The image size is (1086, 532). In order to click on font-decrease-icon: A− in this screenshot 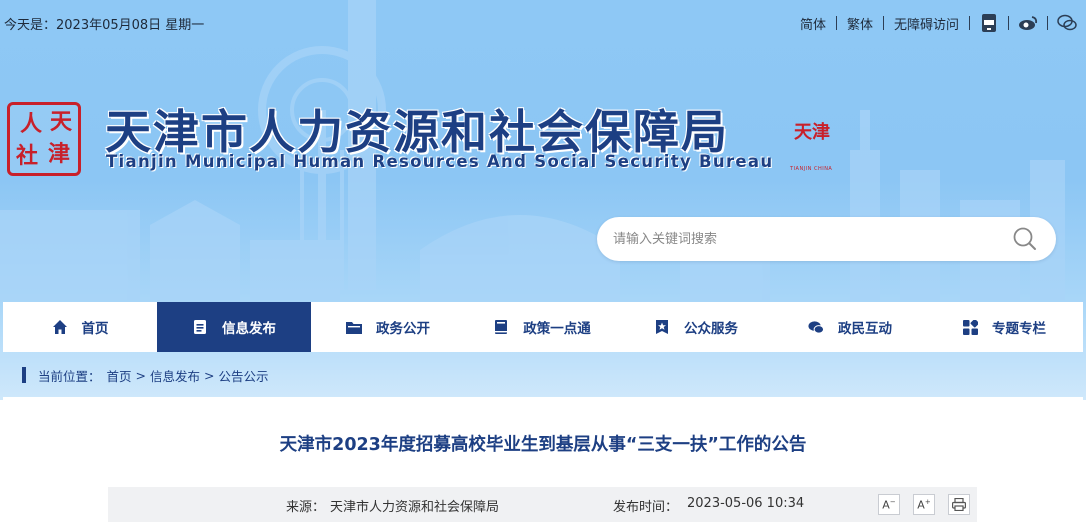, I will do `click(889, 504)`.